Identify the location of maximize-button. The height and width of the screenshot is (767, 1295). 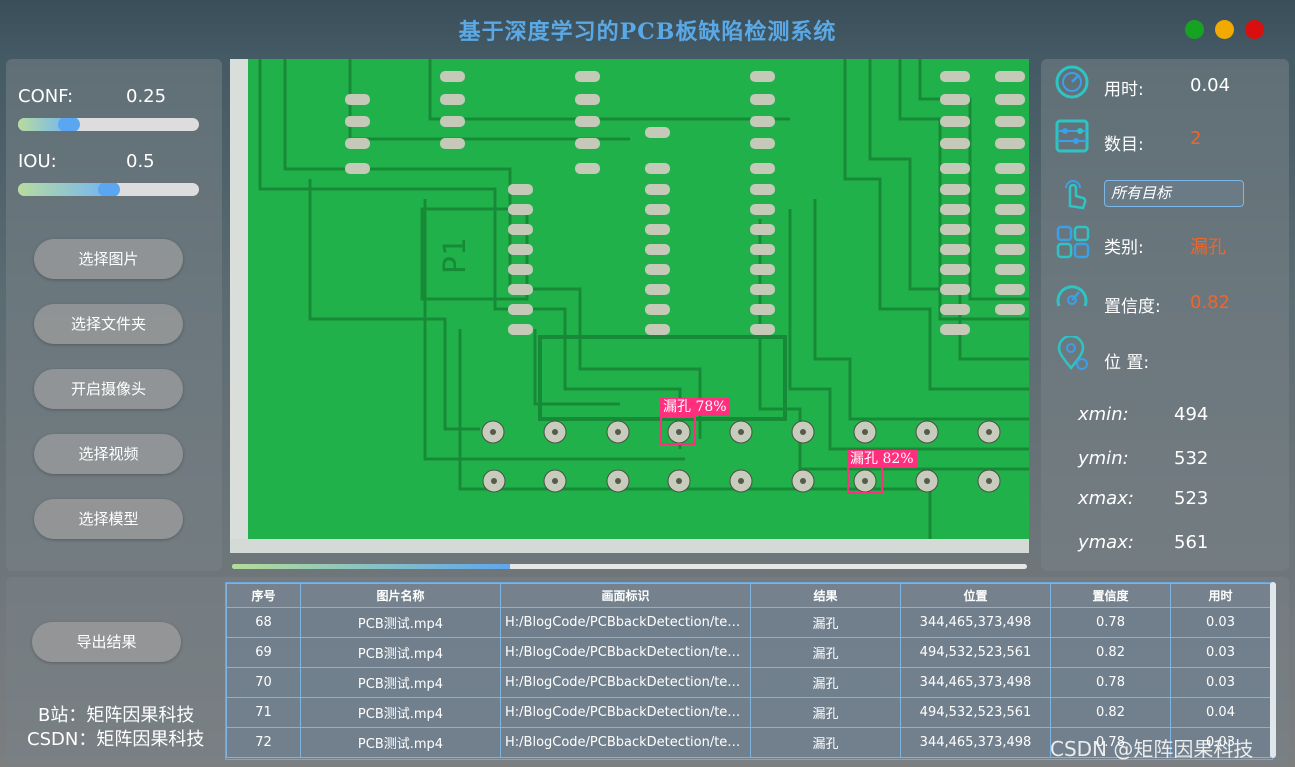
(1194, 29).